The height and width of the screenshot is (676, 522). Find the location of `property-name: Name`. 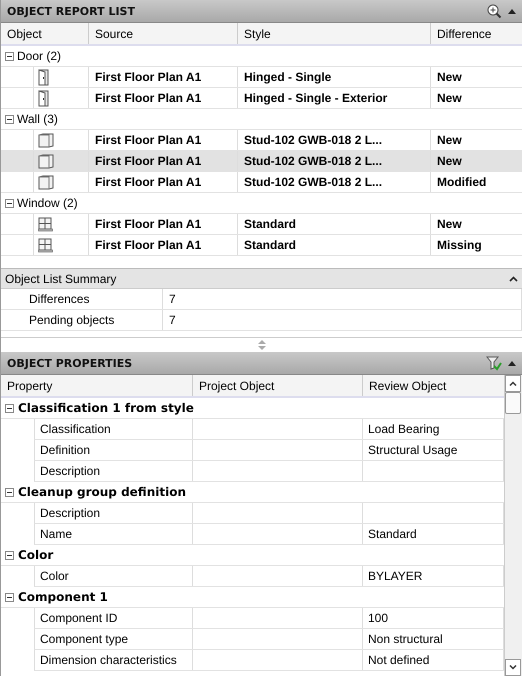

property-name: Name is located at coordinates (114, 534).